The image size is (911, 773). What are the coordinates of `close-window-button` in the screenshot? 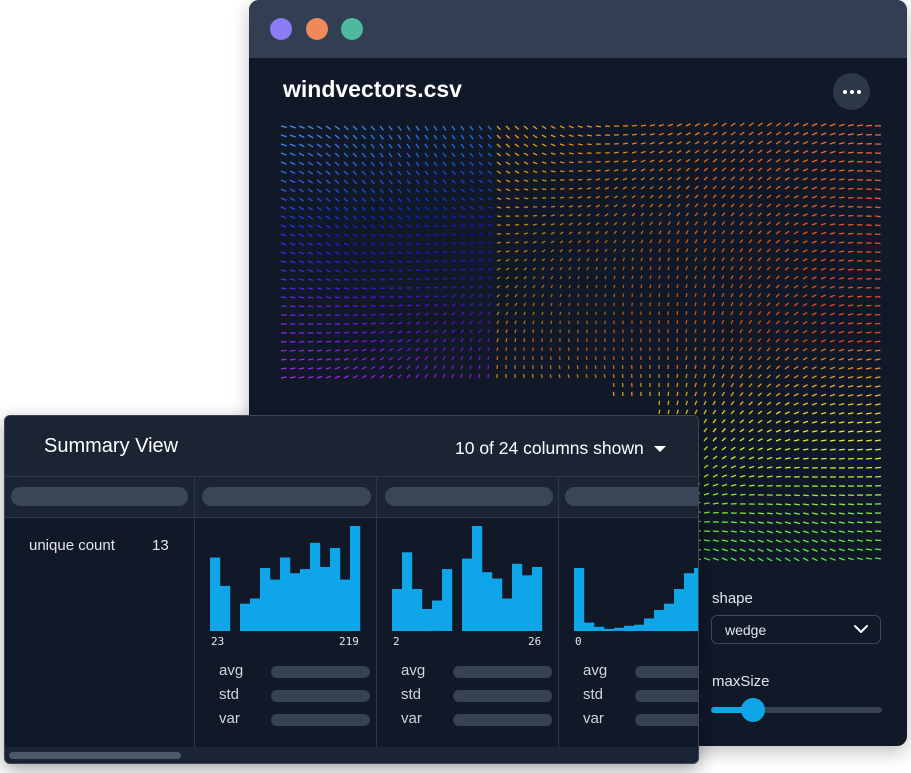 It's located at (281, 29).